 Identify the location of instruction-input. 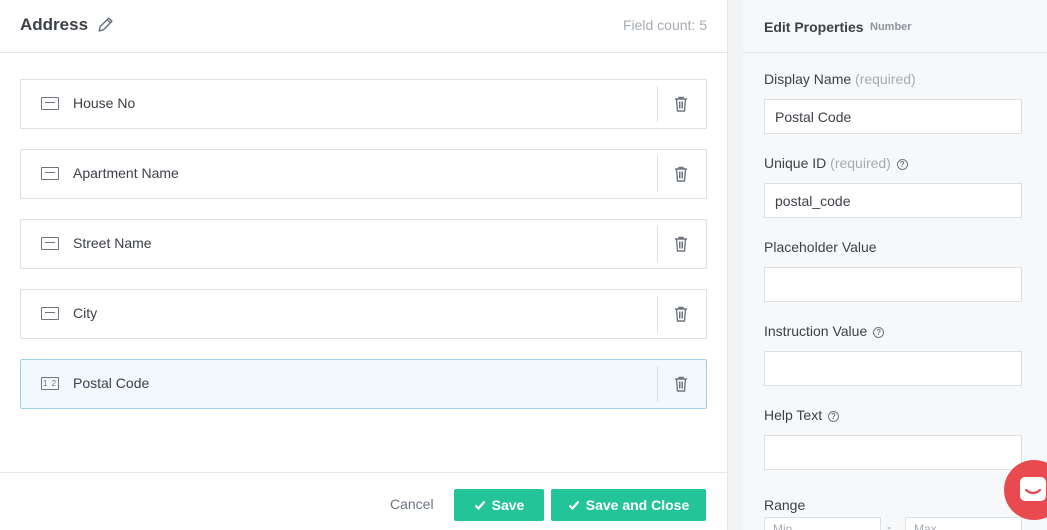
(893, 368).